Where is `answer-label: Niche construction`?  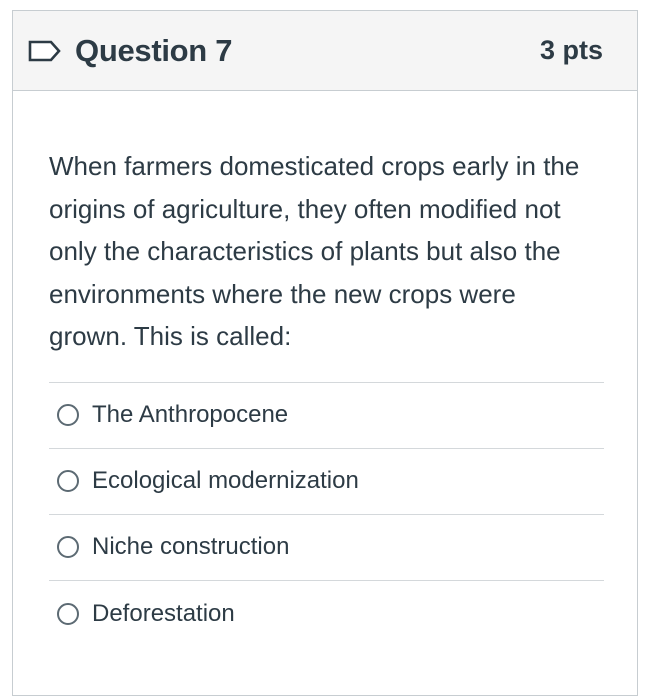 answer-label: Niche construction is located at coordinates (190, 547).